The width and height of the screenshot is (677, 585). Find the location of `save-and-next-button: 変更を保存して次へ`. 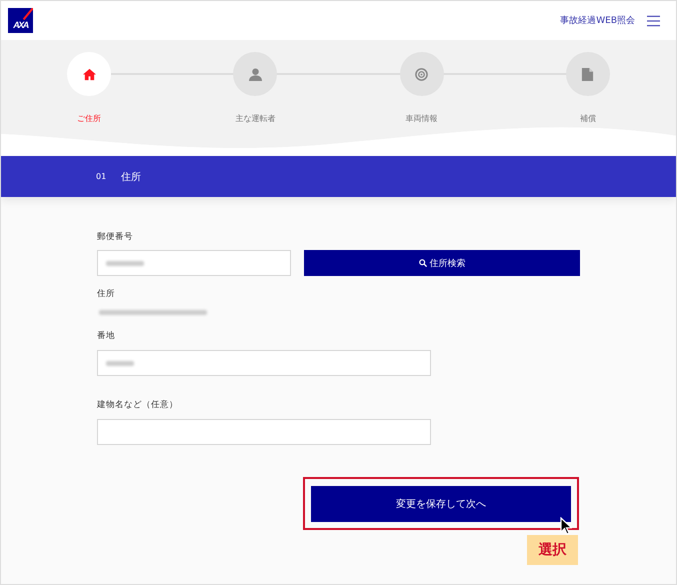

save-and-next-button: 変更を保存して次へ is located at coordinates (441, 504).